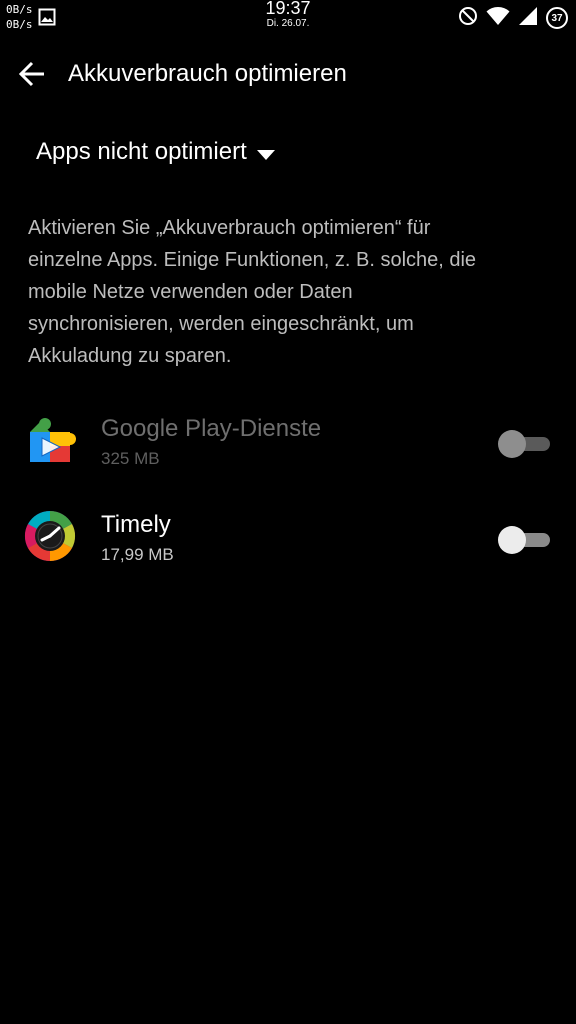 The image size is (576, 1024). What do you see at coordinates (557, 18) in the screenshot?
I see `battery-icon: 37` at bounding box center [557, 18].